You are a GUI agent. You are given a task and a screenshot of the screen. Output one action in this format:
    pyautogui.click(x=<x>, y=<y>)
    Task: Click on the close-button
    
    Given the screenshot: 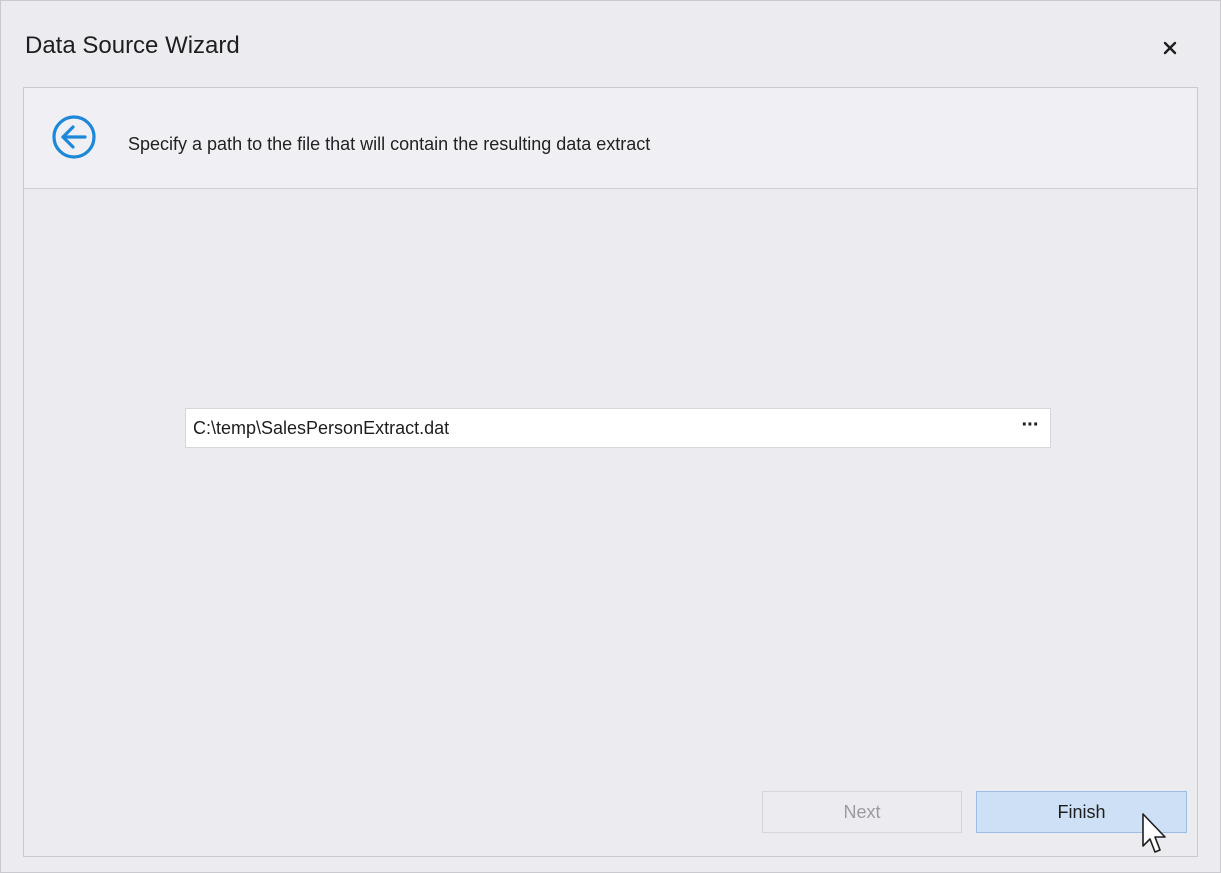 What is the action you would take?
    pyautogui.click(x=1170, y=48)
    